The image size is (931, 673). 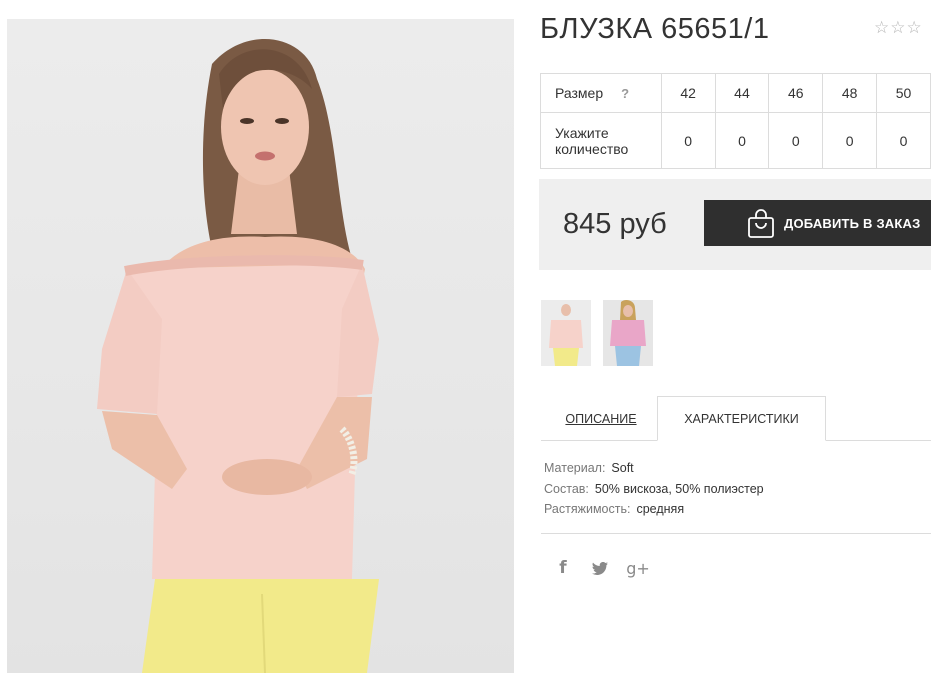 I want to click on spec-row: Состав: 50% вискоза, 50% полиэстер, so click(x=654, y=489).